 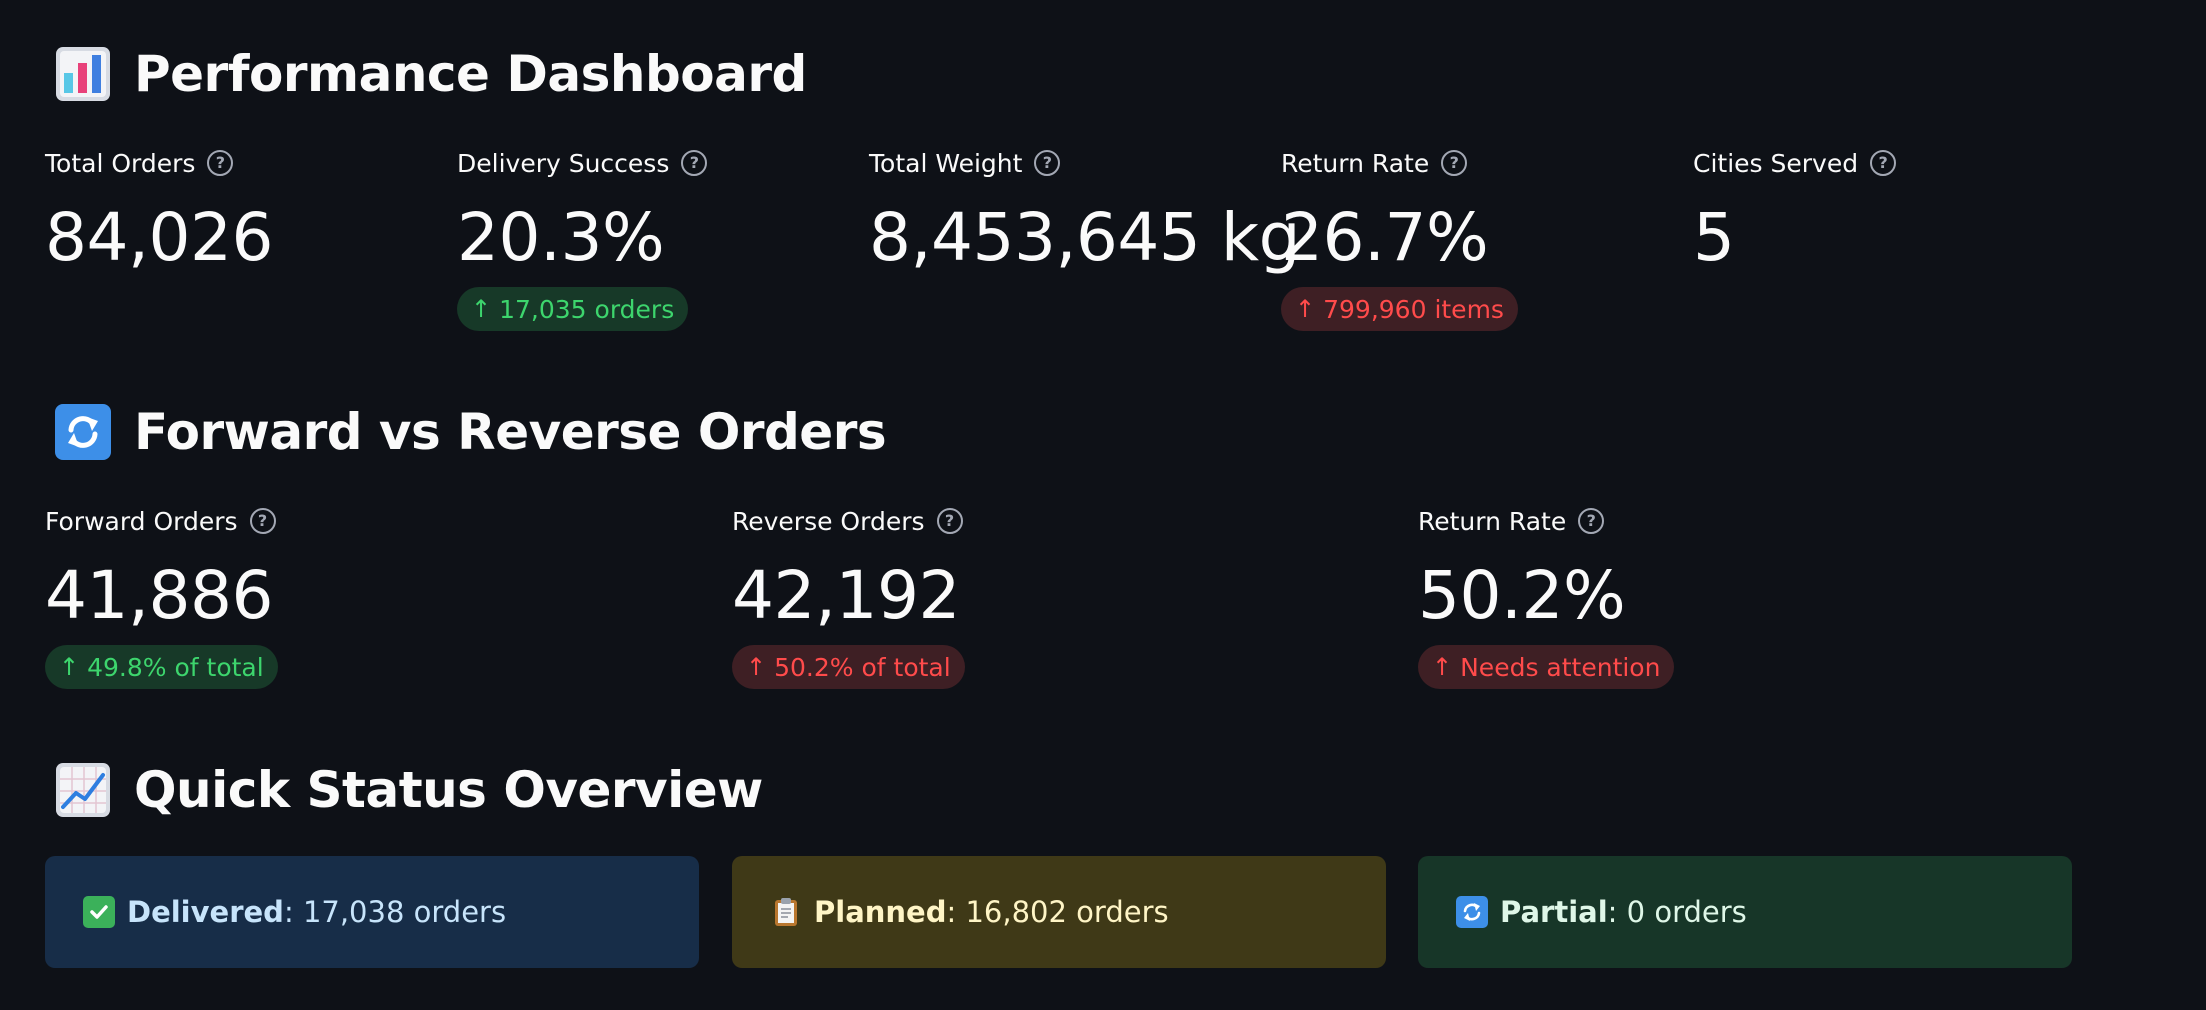 What do you see at coordinates (404, 912) in the screenshot?
I see `status-text: 17,038 orders` at bounding box center [404, 912].